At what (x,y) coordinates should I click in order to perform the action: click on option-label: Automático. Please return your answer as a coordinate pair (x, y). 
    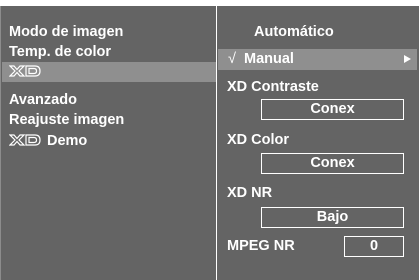
    Looking at the image, I should click on (294, 32).